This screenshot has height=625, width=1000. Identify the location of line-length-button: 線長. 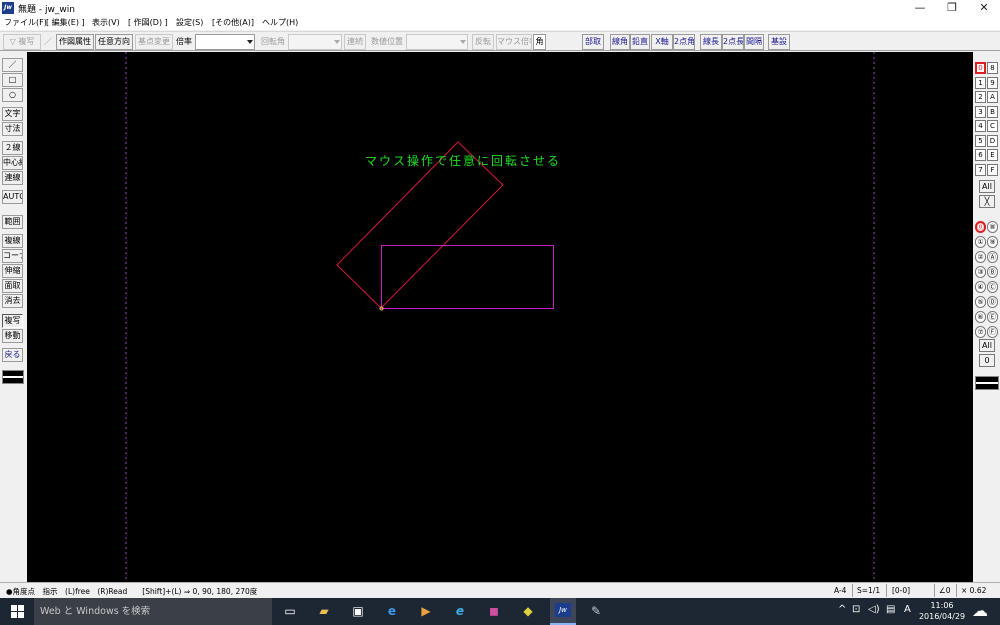
(711, 42).